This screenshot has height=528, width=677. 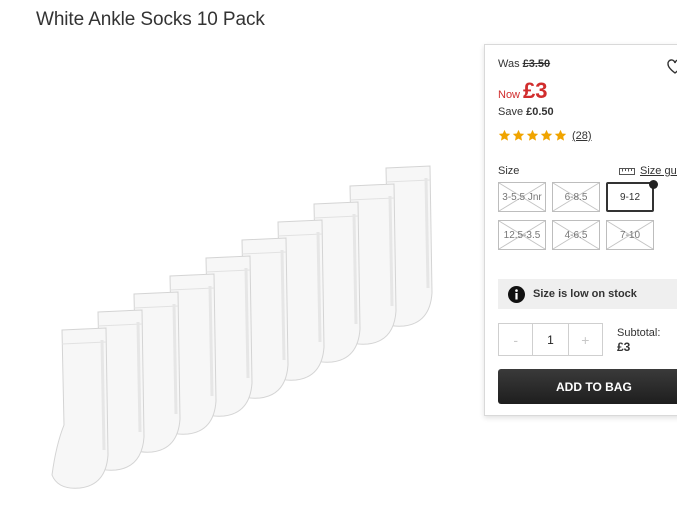 I want to click on size-option-label: 12.5-3.5, so click(x=522, y=235).